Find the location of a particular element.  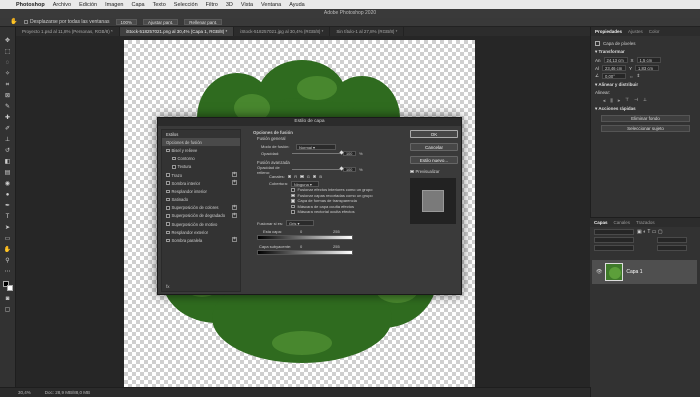

doc-tab: Sin título-1 al 27,8% (RGB/8) * is located at coordinates (367, 31).